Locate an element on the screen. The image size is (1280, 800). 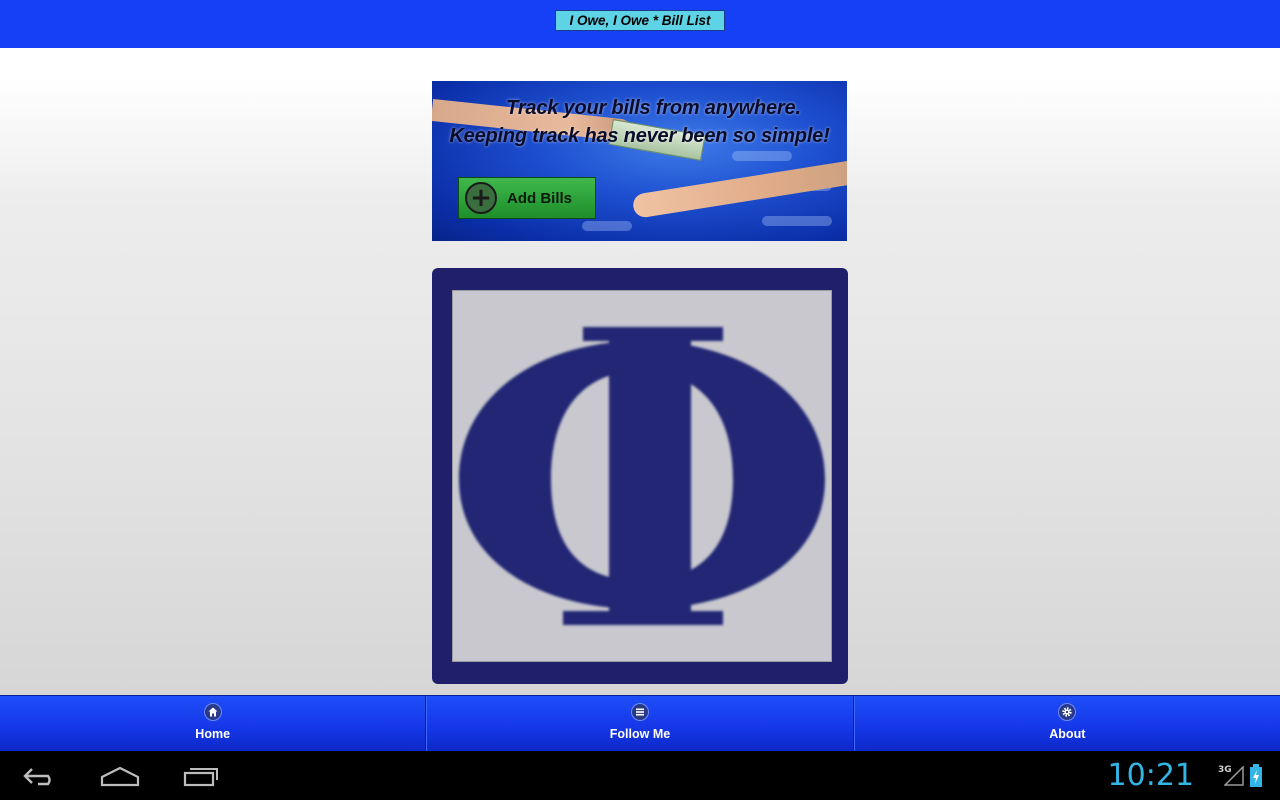
back-button is located at coordinates (40, 776).